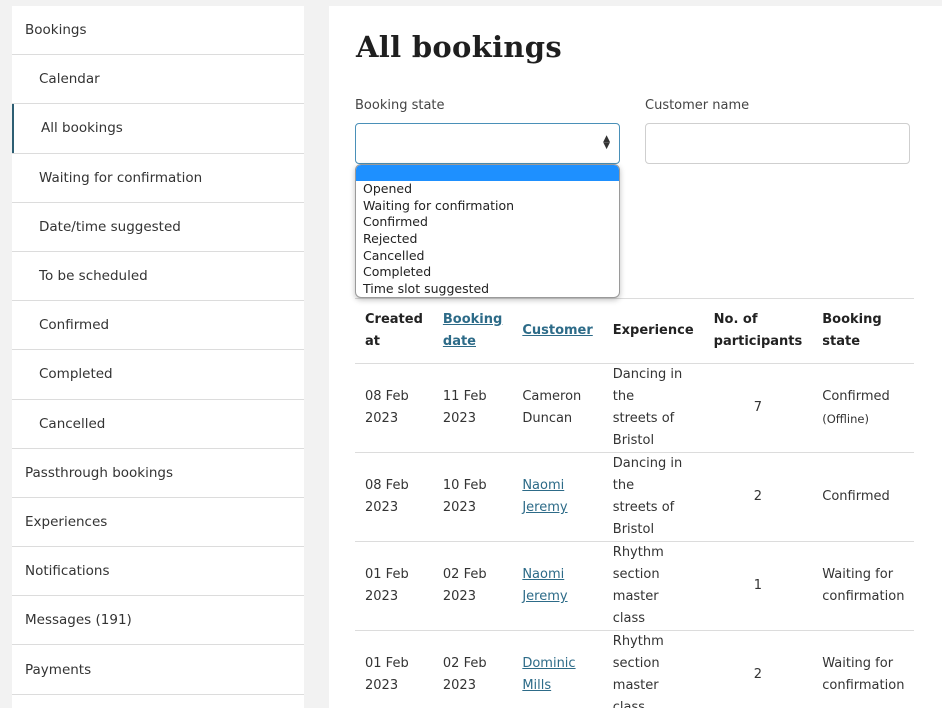 This screenshot has height=708, width=942. I want to click on sidebar-item-confirmed: Confirmed, so click(158, 326).